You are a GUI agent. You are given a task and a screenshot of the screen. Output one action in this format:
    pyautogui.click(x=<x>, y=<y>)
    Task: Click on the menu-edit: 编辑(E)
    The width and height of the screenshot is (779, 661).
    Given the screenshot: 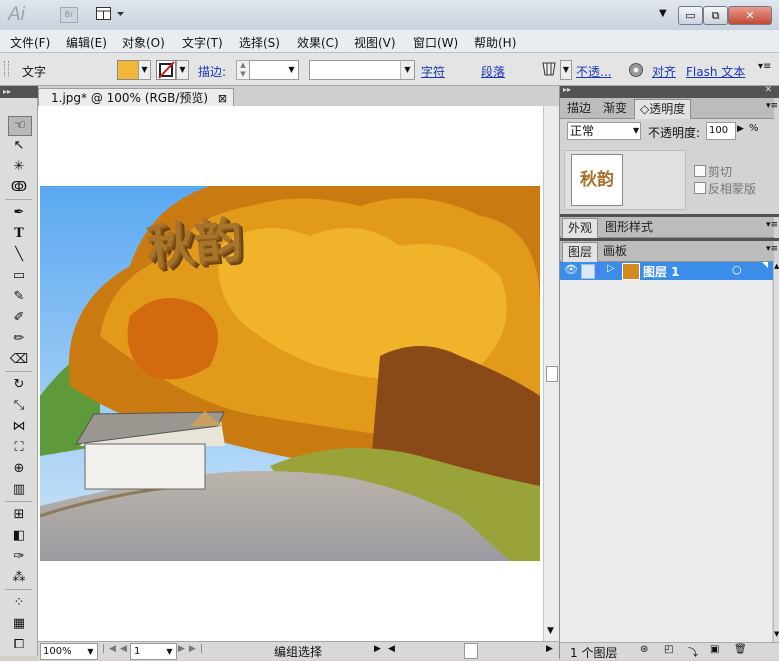 What is the action you would take?
    pyautogui.click(x=86, y=42)
    